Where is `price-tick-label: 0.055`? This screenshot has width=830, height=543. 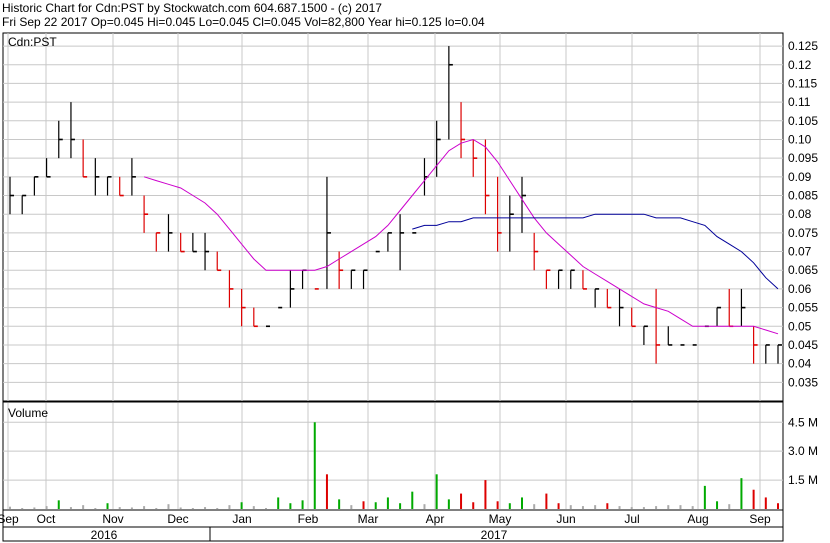 price-tick-label: 0.055 is located at coordinates (803, 308).